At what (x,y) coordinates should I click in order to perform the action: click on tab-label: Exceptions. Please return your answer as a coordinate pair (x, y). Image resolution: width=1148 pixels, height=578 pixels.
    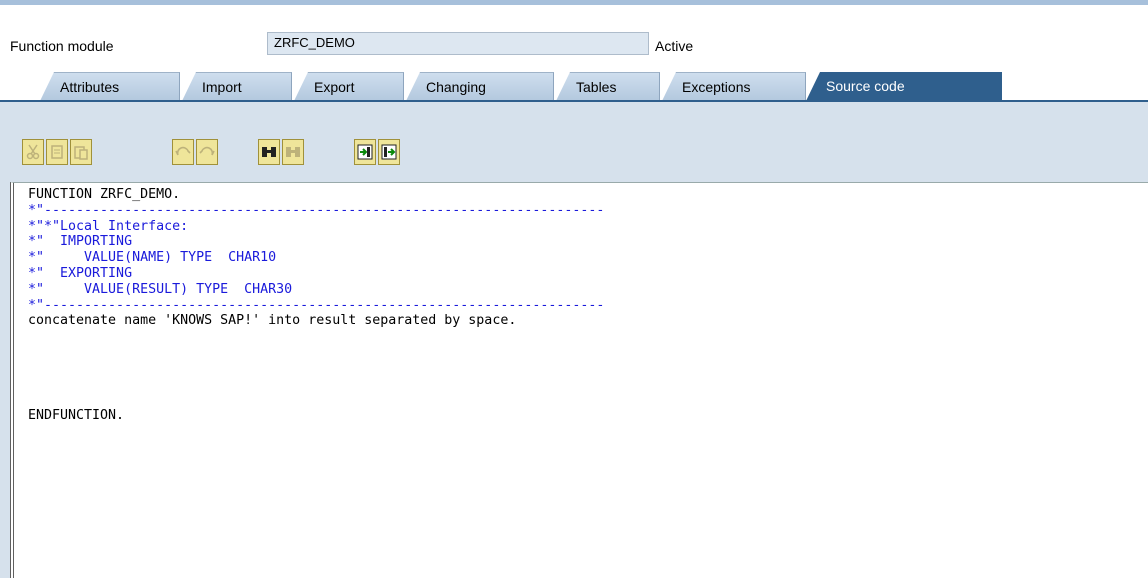
    Looking at the image, I should click on (716, 87).